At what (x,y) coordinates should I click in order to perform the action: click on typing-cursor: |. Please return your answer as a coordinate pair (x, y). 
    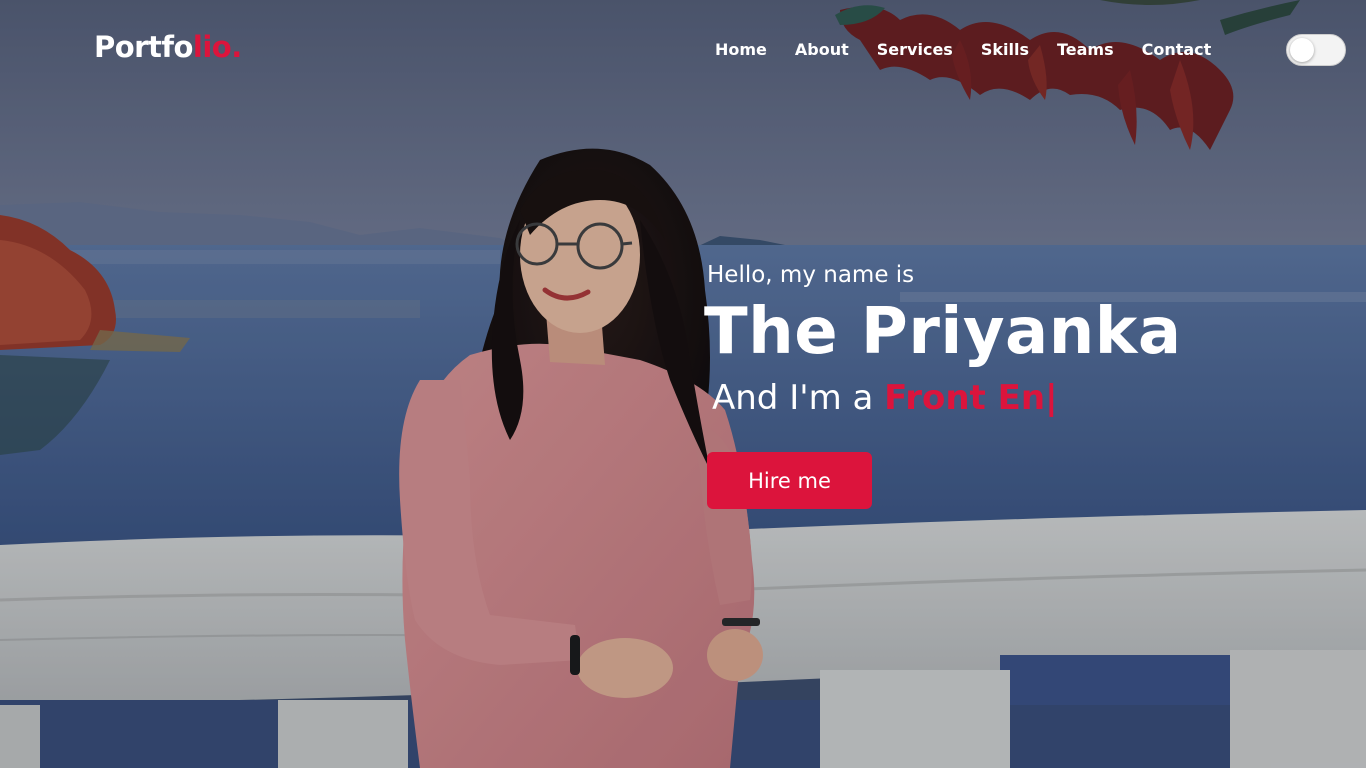
    Looking at the image, I should click on (1051, 398).